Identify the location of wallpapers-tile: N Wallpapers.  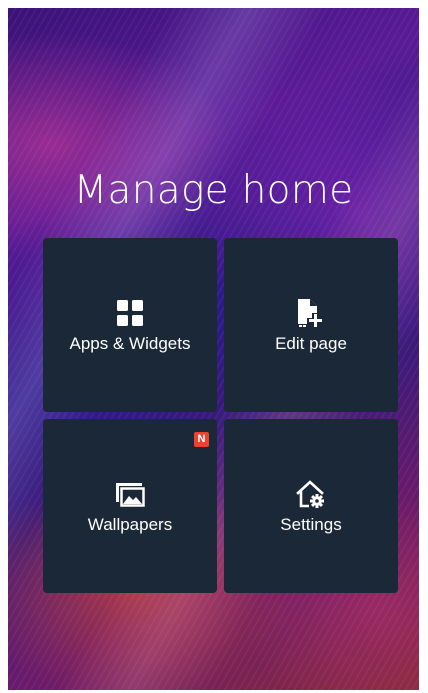
(130, 506).